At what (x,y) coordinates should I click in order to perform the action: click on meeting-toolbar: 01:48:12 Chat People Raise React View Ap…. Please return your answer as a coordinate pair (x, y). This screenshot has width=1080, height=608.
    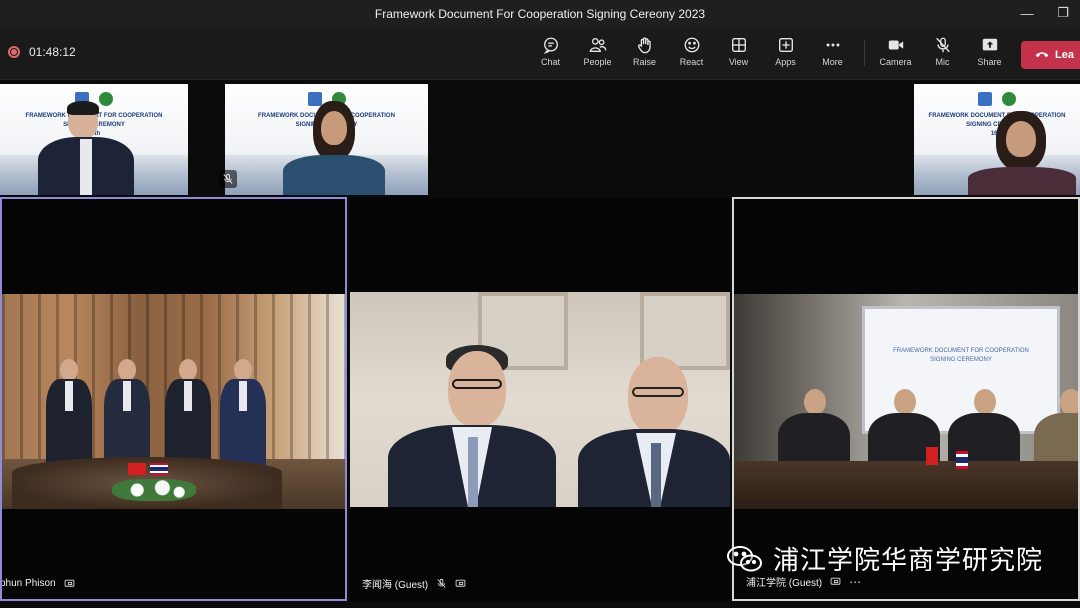
    Looking at the image, I should click on (540, 54).